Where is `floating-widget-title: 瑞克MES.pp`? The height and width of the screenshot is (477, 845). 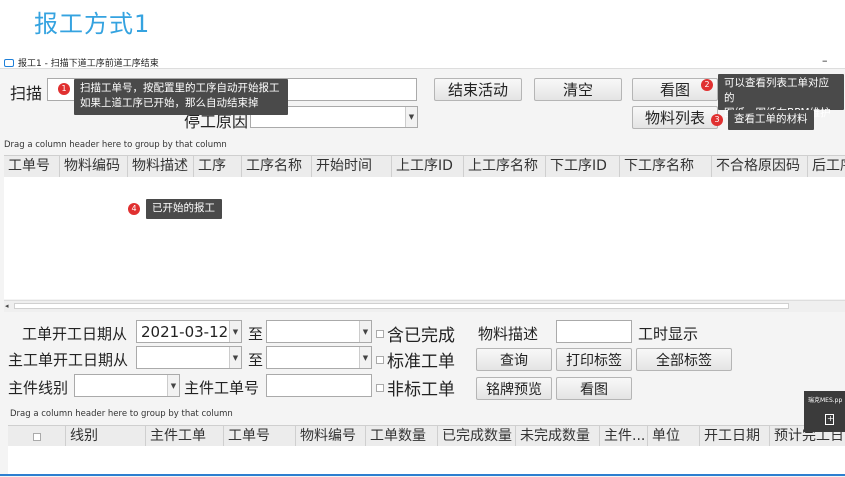 floating-widget-title: 瑞克MES.pp is located at coordinates (825, 400).